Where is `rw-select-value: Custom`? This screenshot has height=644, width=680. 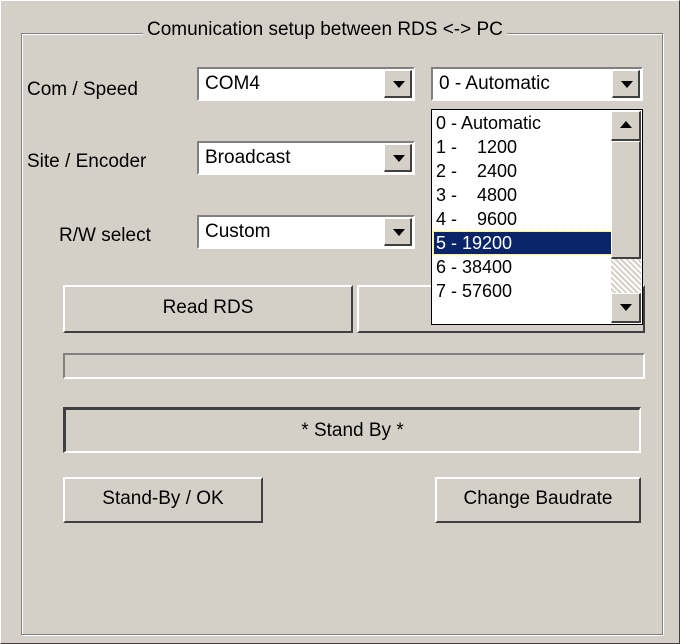
rw-select-value: Custom is located at coordinates (238, 231).